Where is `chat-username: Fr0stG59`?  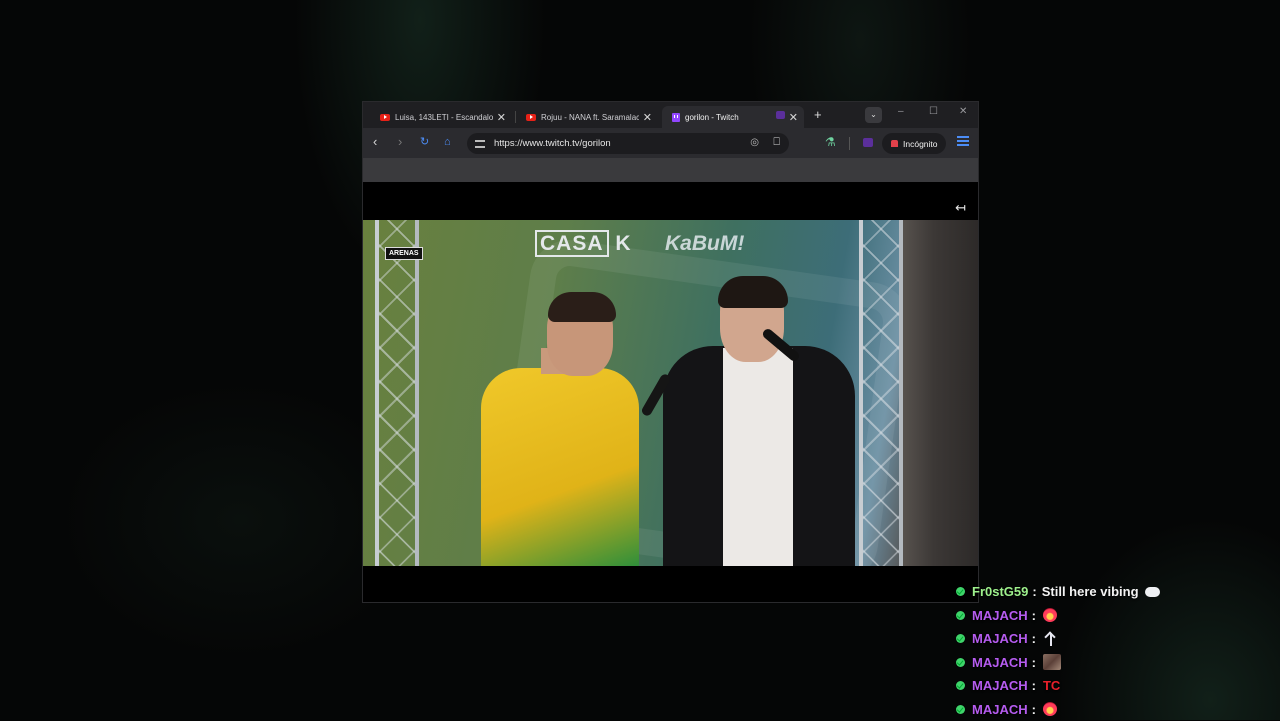 chat-username: Fr0stG59 is located at coordinates (1000, 591).